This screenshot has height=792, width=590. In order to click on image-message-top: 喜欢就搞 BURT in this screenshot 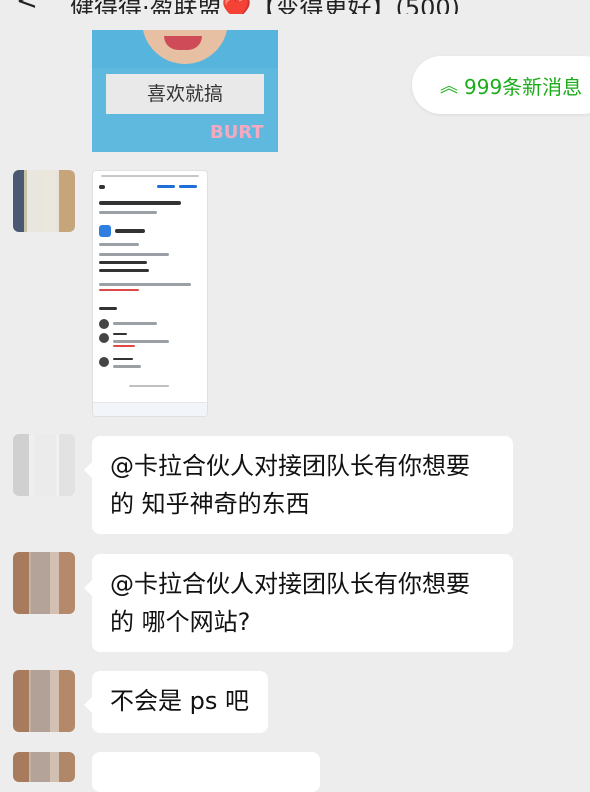, I will do `click(185, 91)`.